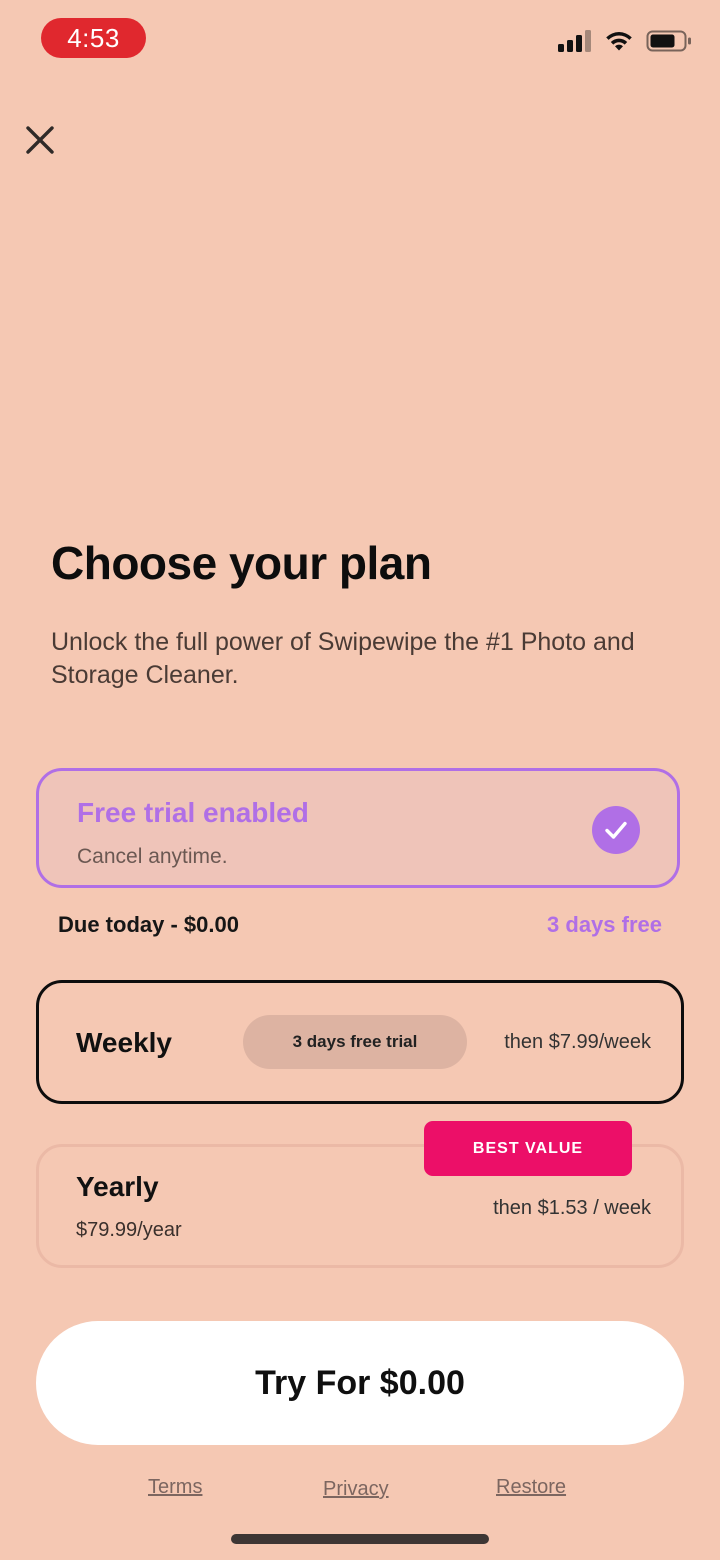 The image size is (720, 1560). Describe the element at coordinates (241, 563) in the screenshot. I see `page-title: Choose your plan` at that location.